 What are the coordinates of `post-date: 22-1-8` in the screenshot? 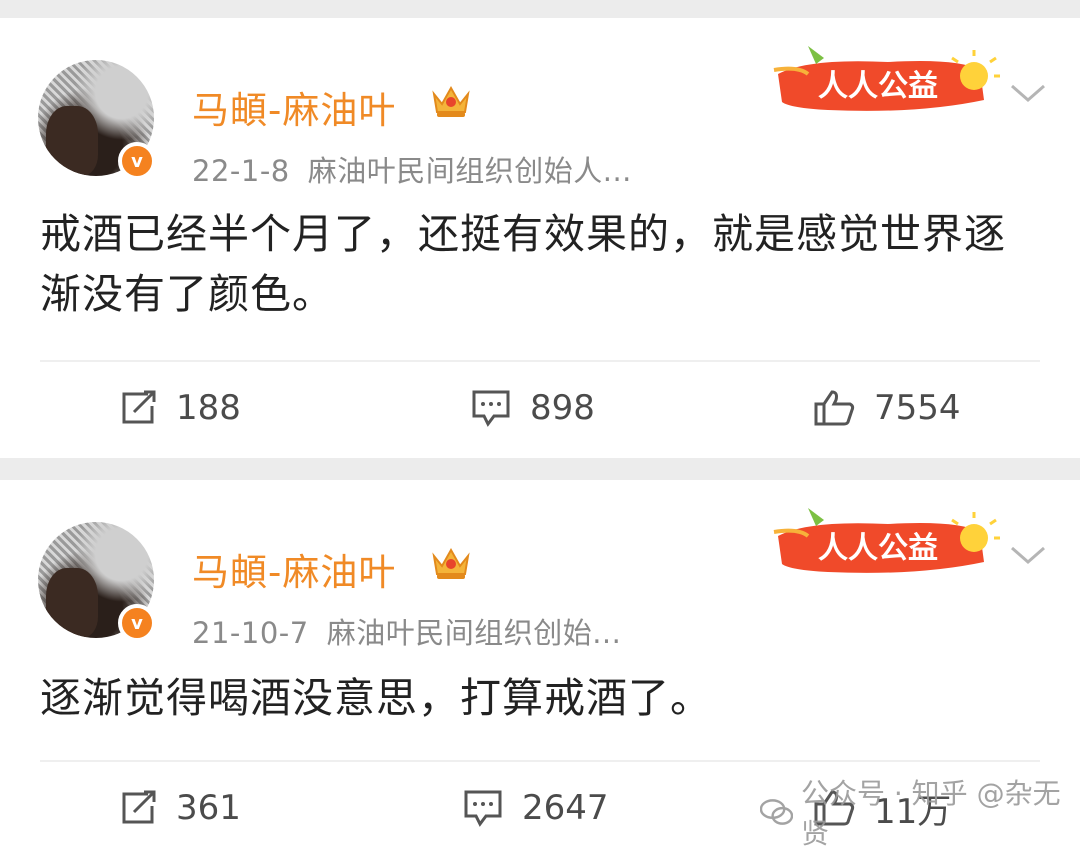 It's located at (241, 171).